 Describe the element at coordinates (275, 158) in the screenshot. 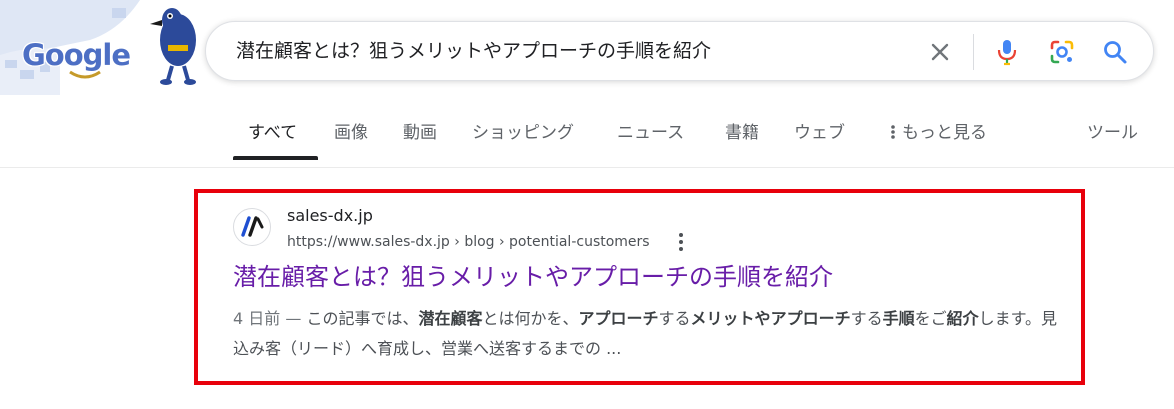

I see `active-tab-indicator` at that location.